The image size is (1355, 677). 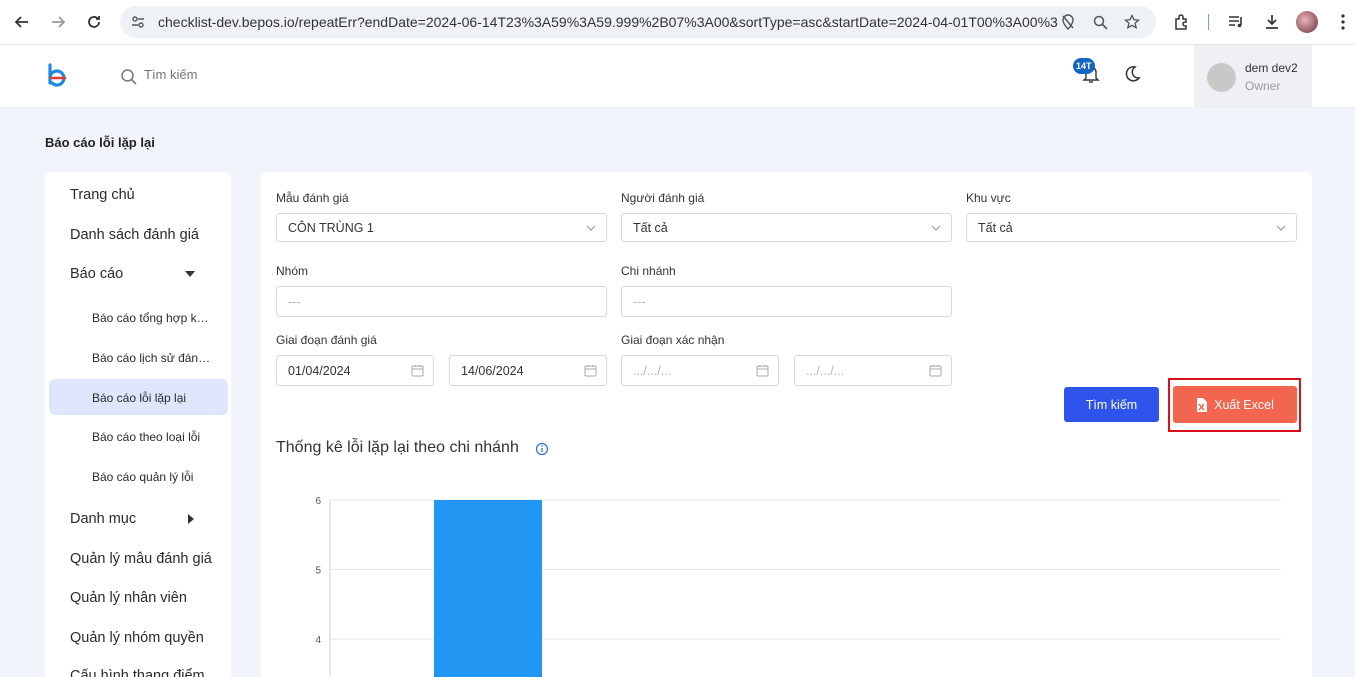 I want to click on user-menu: dem dev2 Owner, so click(x=1253, y=76).